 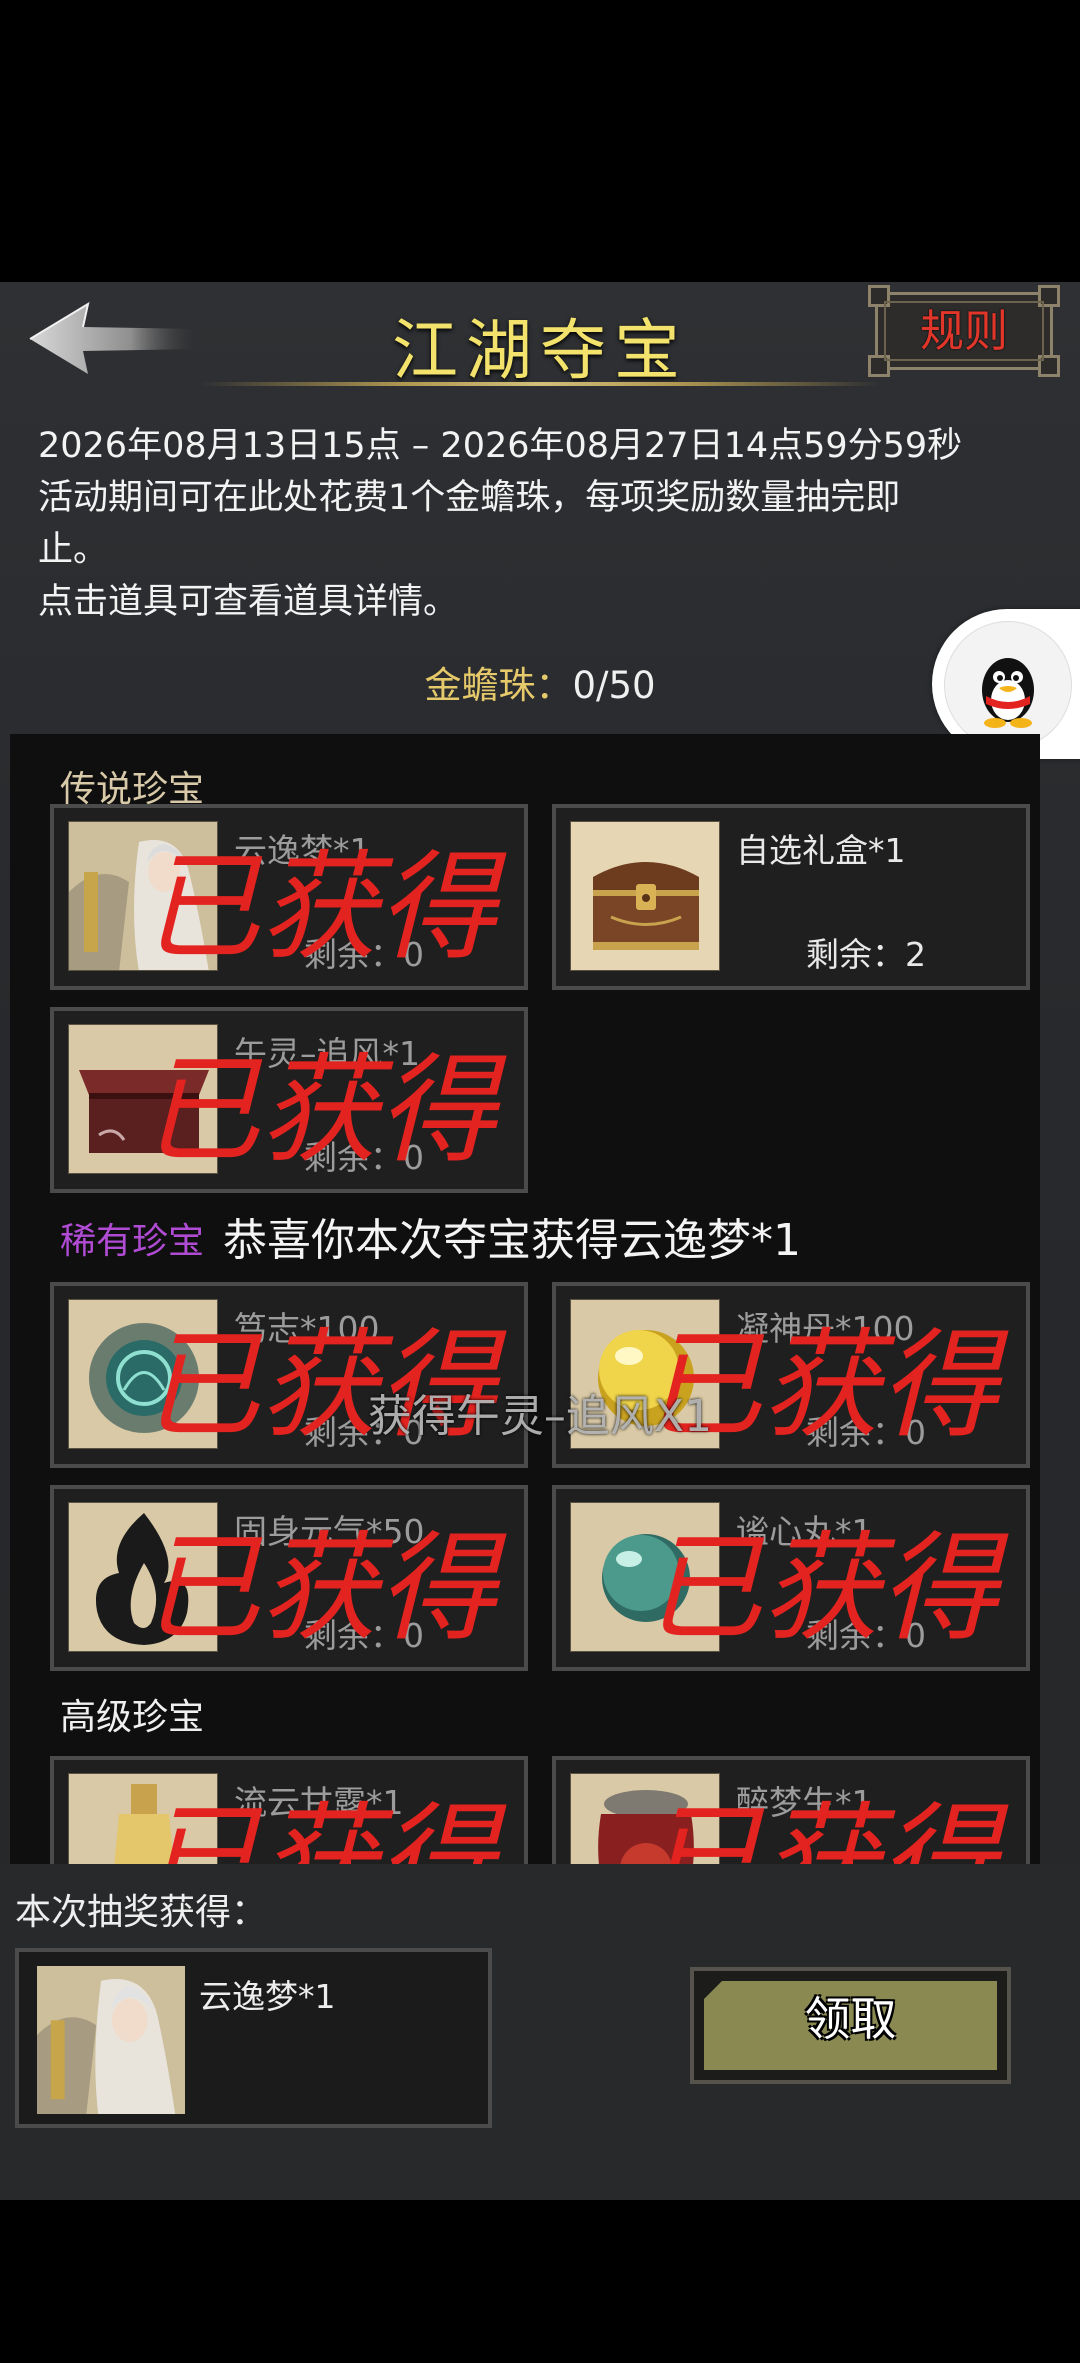 I want to click on event-hint: 点击道具可查看道具详情。, so click(x=248, y=602).